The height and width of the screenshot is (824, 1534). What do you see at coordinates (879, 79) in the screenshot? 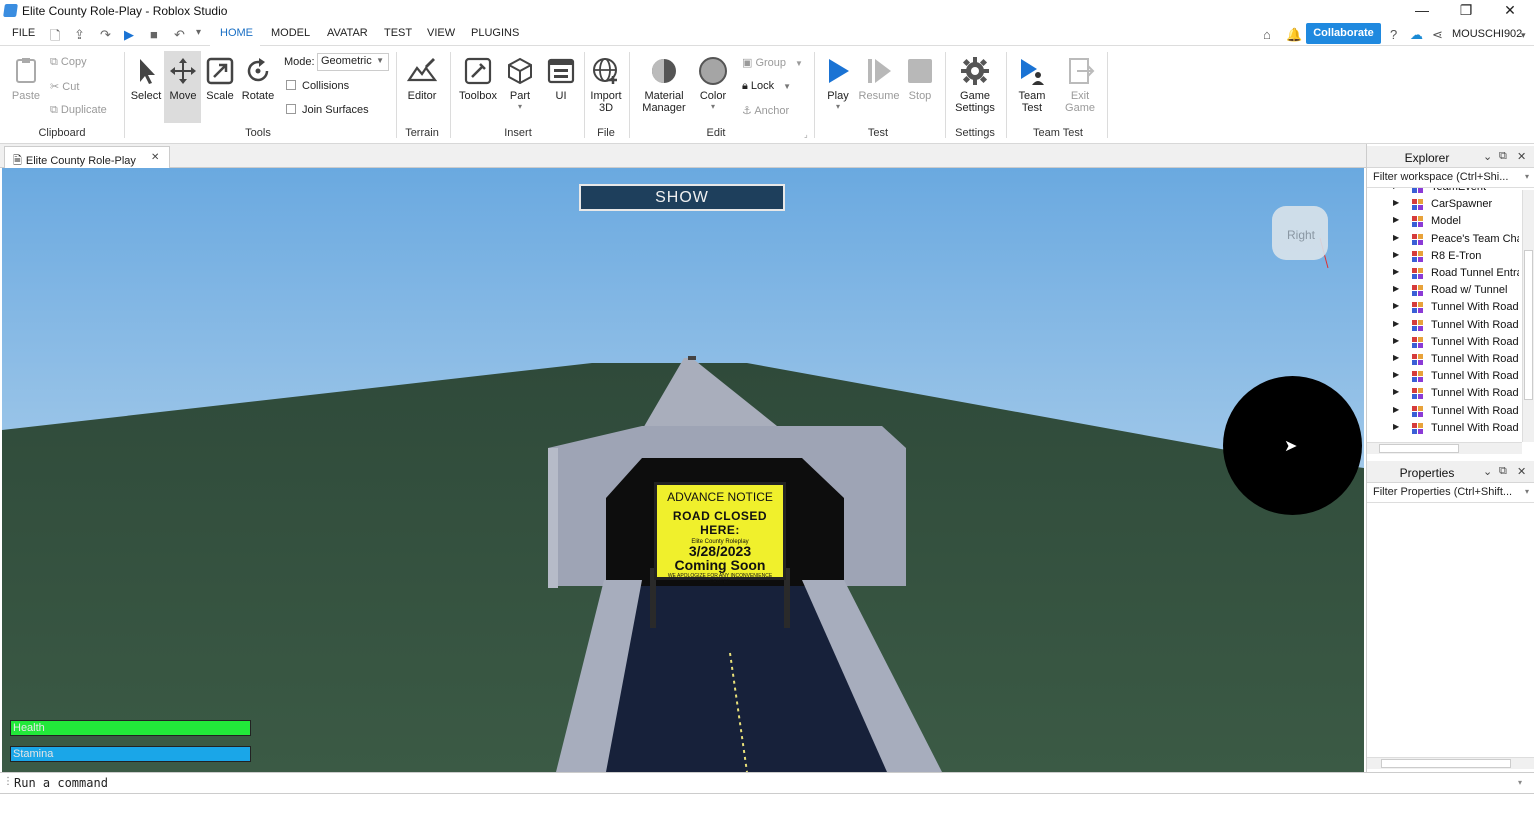
I see `resume-button: Resume` at bounding box center [879, 79].